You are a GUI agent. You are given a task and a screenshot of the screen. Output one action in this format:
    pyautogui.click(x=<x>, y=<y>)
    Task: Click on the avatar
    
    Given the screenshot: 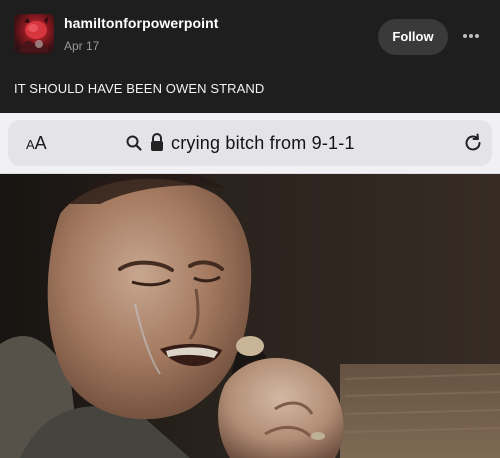 What is the action you would take?
    pyautogui.click(x=34, y=34)
    